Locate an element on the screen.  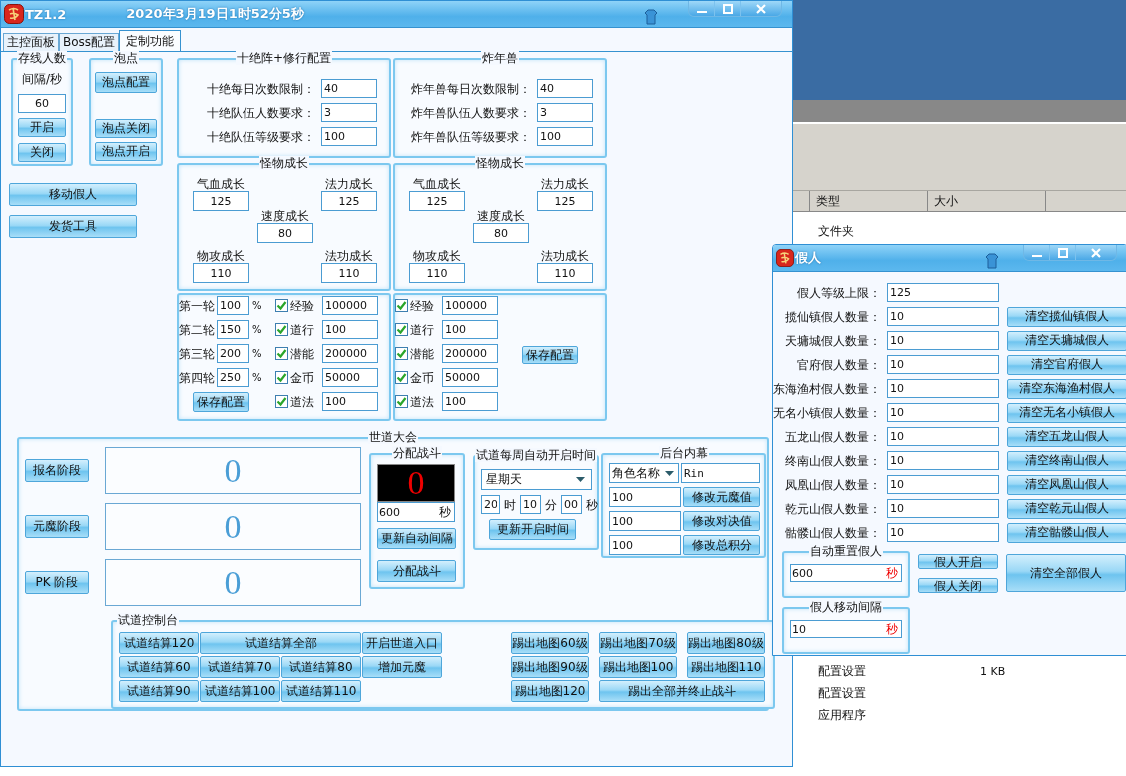
text-field: 3 is located at coordinates (565, 112).